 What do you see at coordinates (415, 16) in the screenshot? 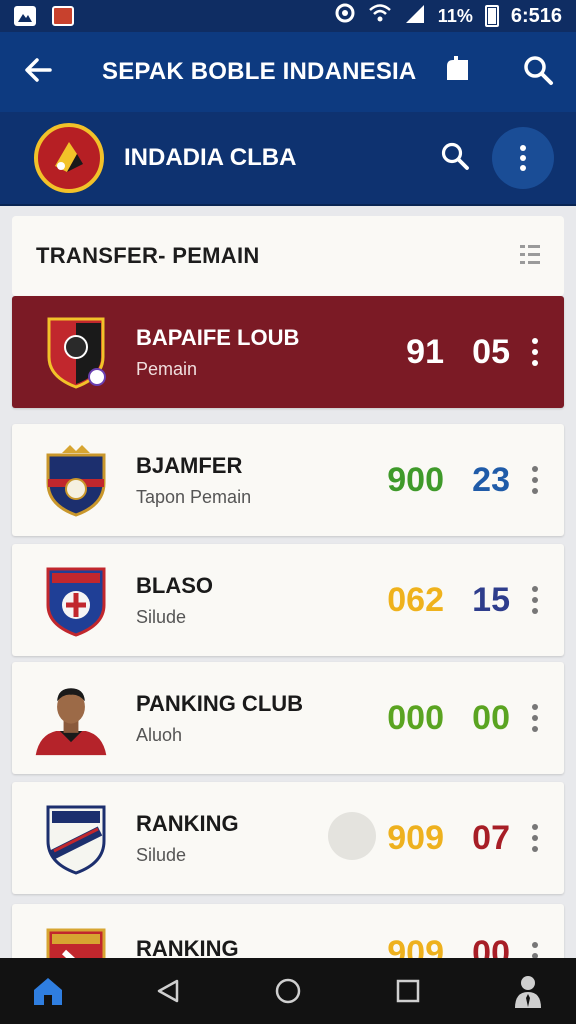
I see `signal-icon` at bounding box center [415, 16].